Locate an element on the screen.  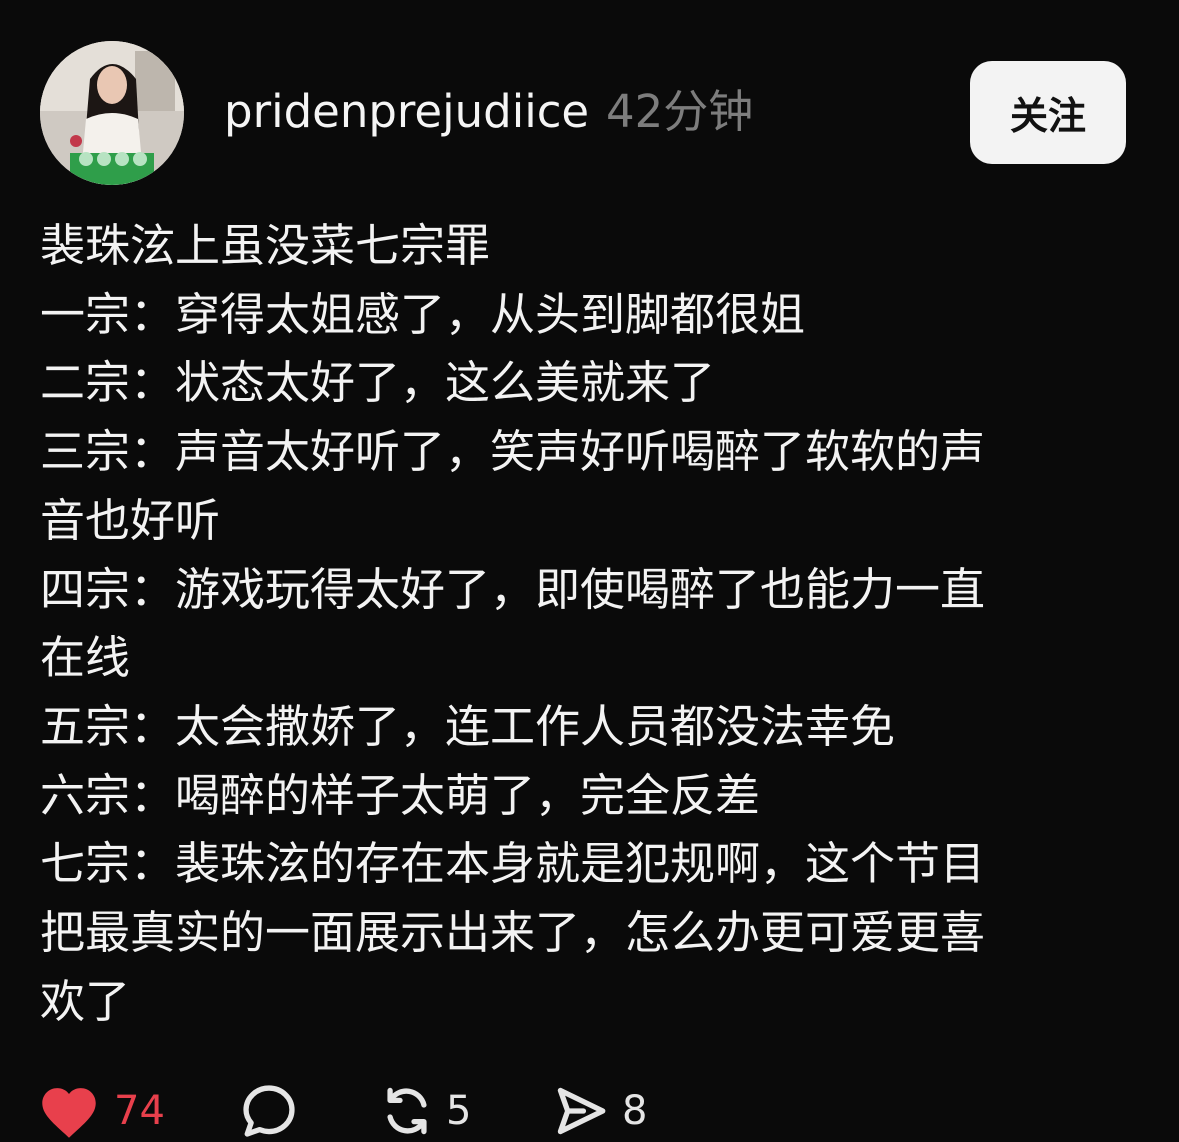
avatar is located at coordinates (112, 113).